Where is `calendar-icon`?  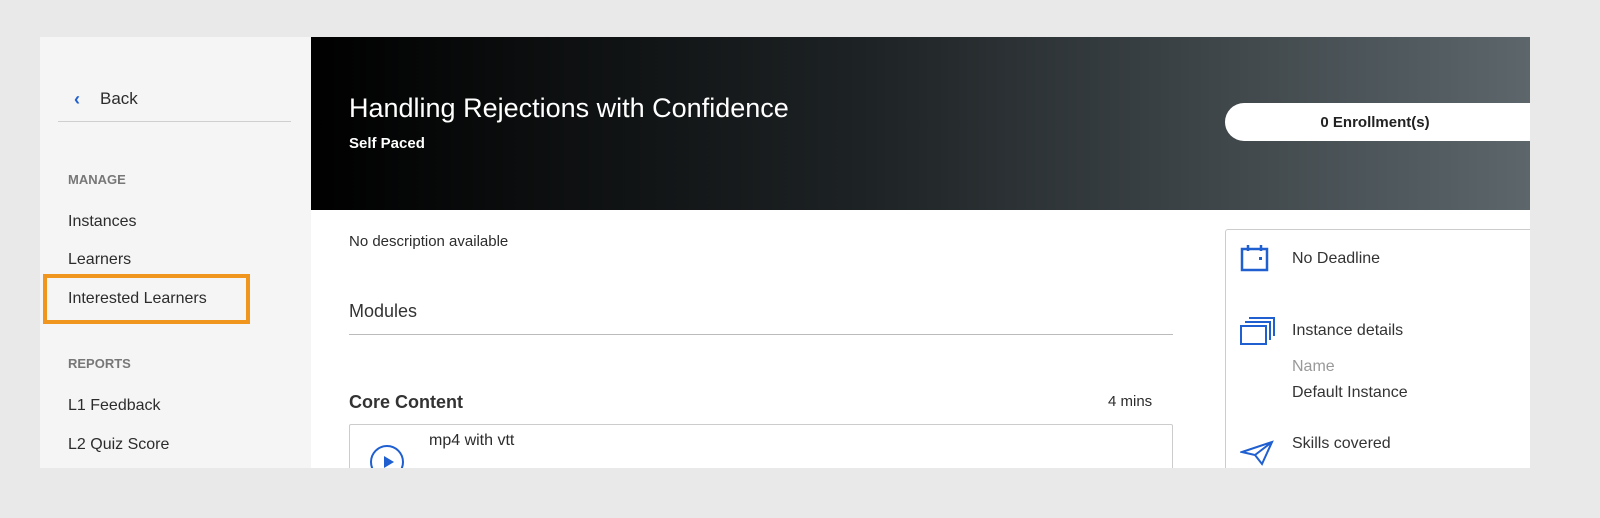
calendar-icon is located at coordinates (1254, 258).